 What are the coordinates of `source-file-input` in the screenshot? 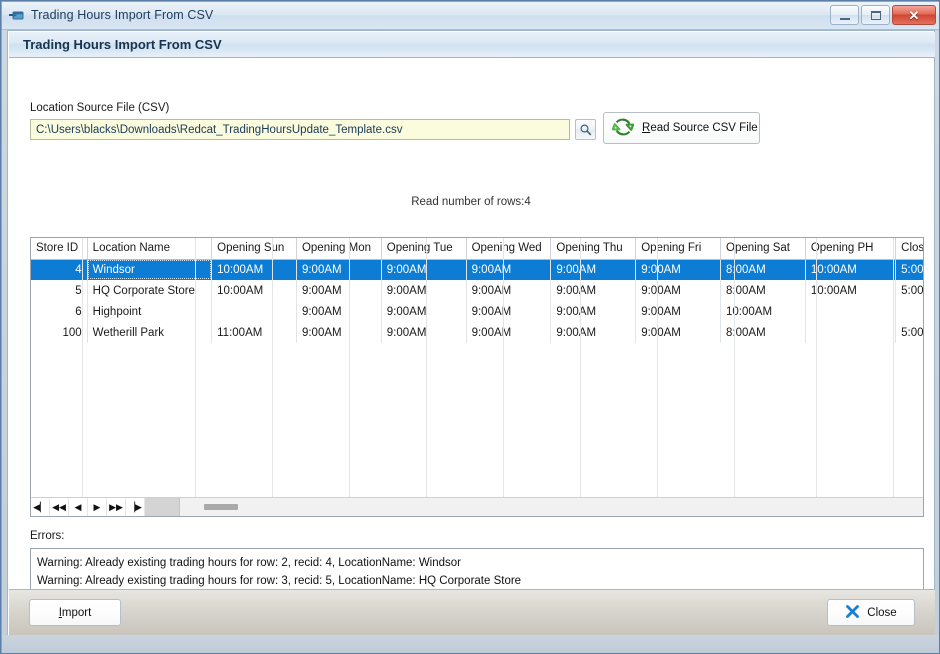 It's located at (300, 129).